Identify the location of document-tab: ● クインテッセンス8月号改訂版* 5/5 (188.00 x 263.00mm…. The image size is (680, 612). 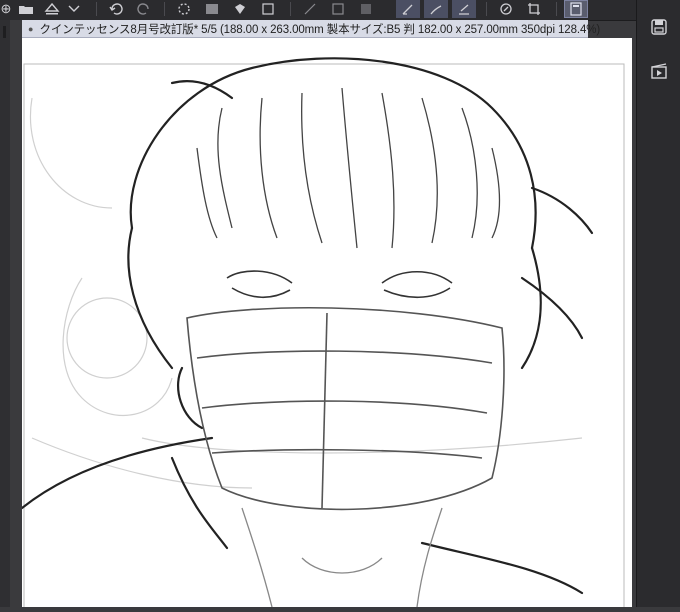
(311, 29).